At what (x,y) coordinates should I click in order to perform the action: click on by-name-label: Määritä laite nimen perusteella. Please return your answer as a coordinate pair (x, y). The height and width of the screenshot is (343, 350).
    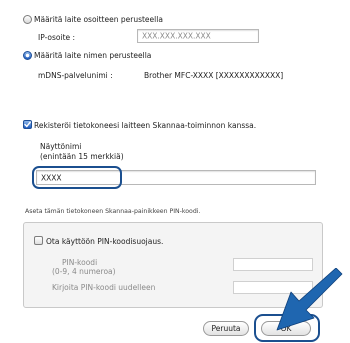
    Looking at the image, I should click on (93, 55).